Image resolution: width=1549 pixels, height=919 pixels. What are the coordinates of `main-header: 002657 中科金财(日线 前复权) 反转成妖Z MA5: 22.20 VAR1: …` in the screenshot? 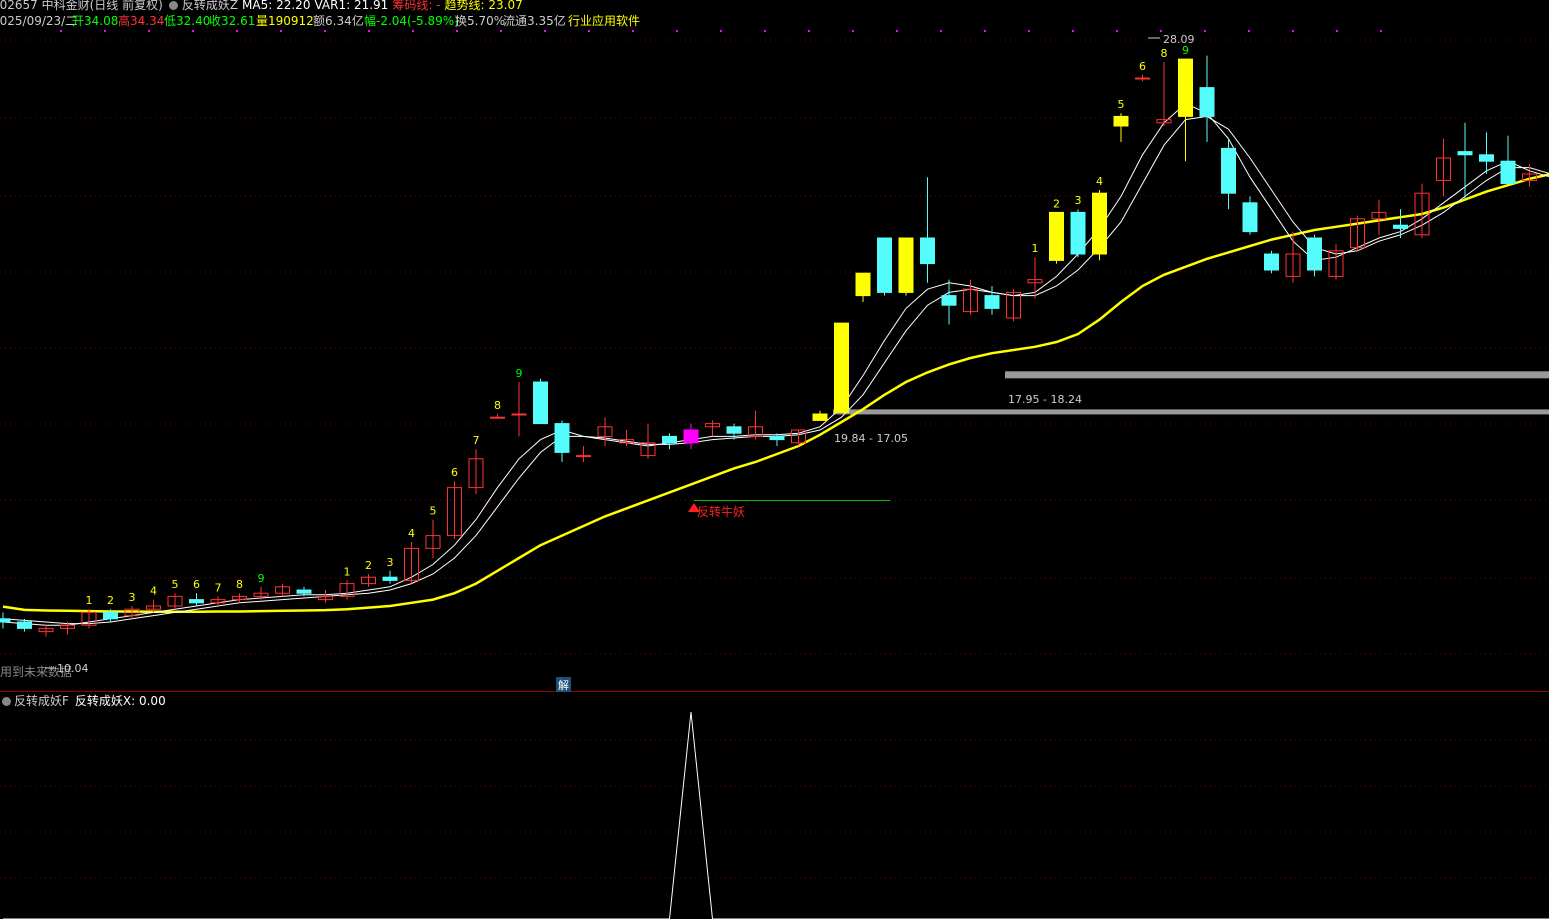 It's located at (263, 7).